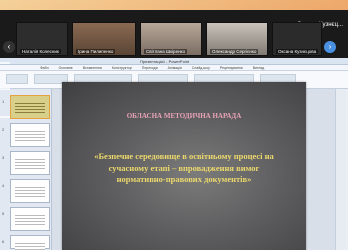 Image resolution: width=348 pixels, height=250 pixels. Describe the element at coordinates (165, 61) in the screenshot. I see `window-title: Презентація1 - PowerPoint` at that location.